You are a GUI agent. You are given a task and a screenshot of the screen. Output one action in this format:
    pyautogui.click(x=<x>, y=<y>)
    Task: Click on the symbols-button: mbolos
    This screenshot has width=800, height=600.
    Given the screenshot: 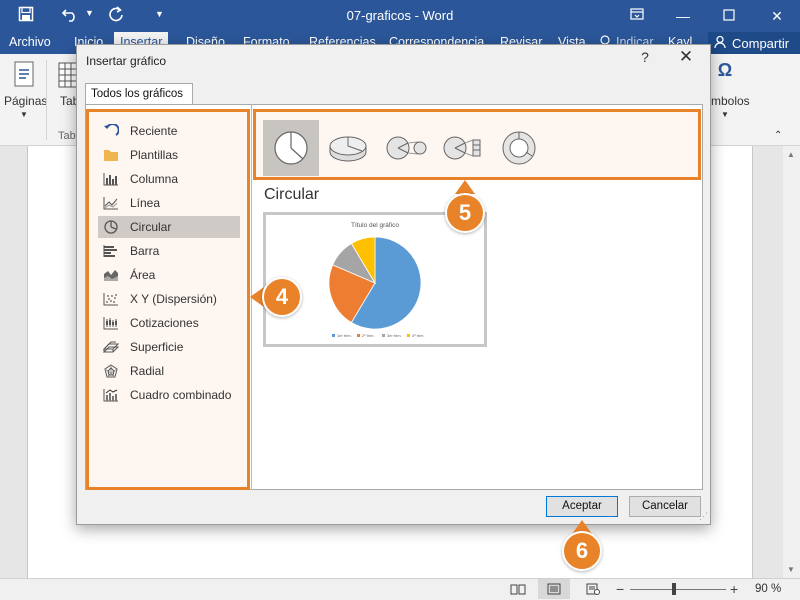 What is the action you would take?
    pyautogui.click(x=730, y=101)
    